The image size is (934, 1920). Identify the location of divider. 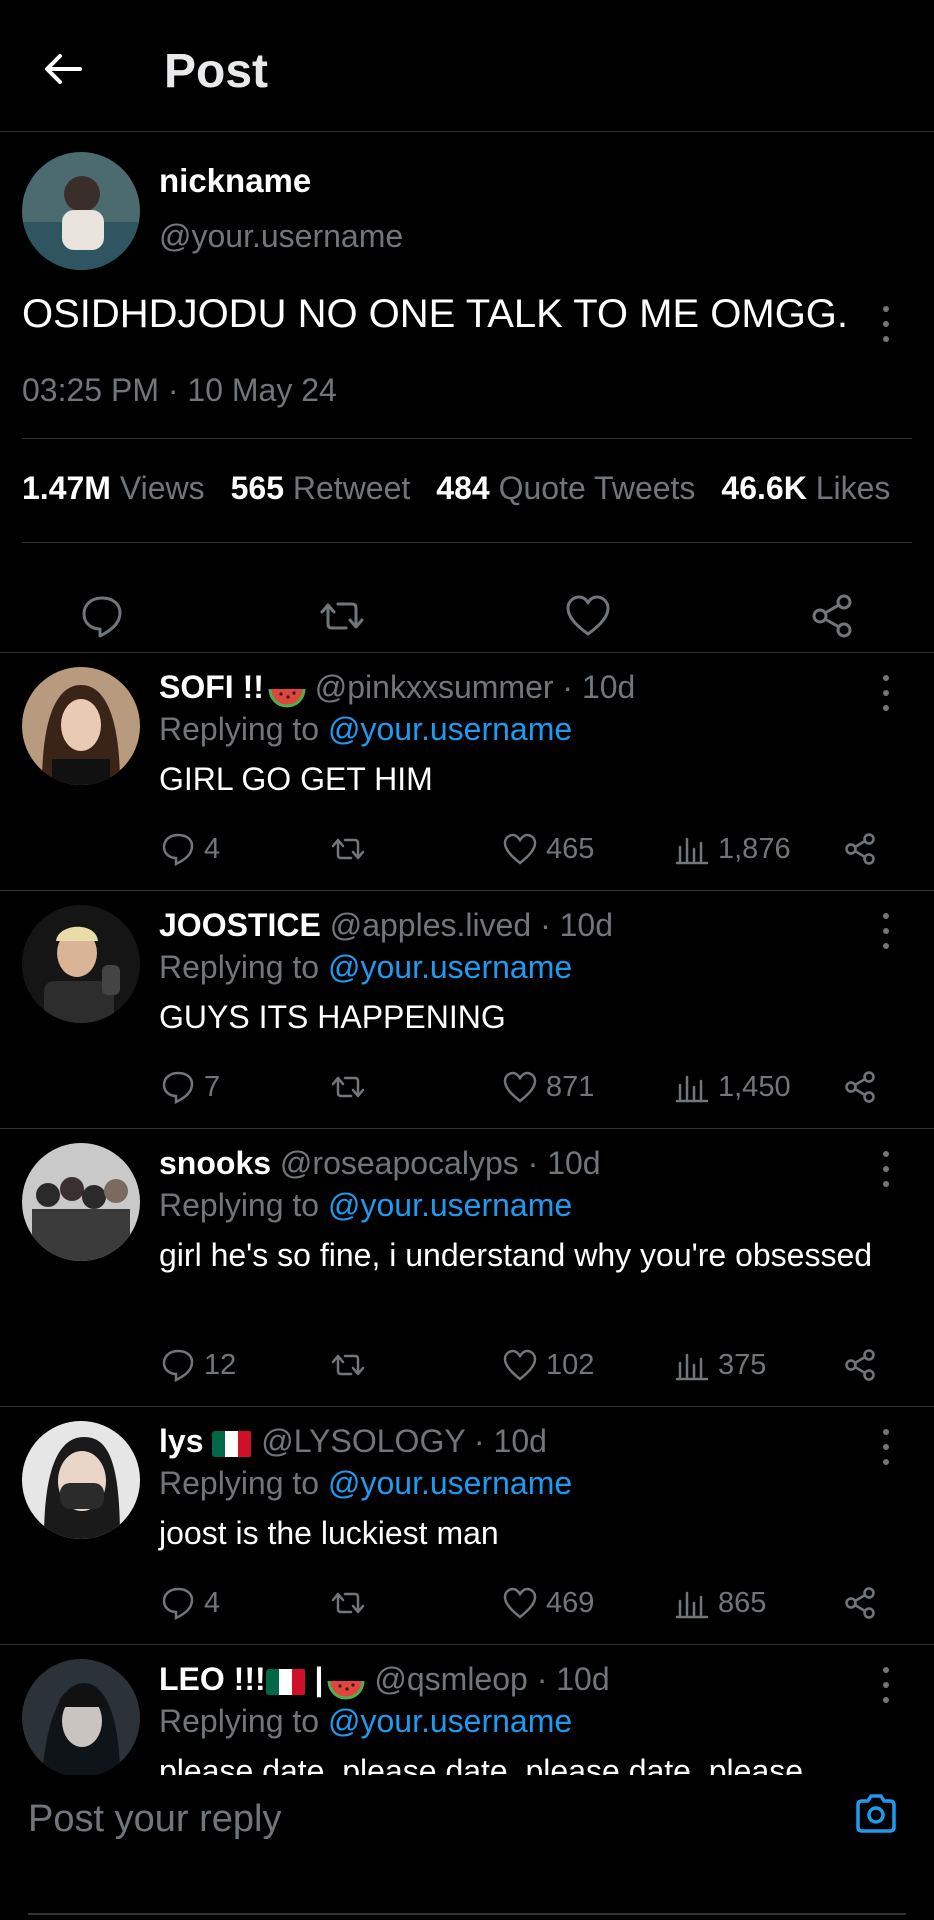
(467, 1914).